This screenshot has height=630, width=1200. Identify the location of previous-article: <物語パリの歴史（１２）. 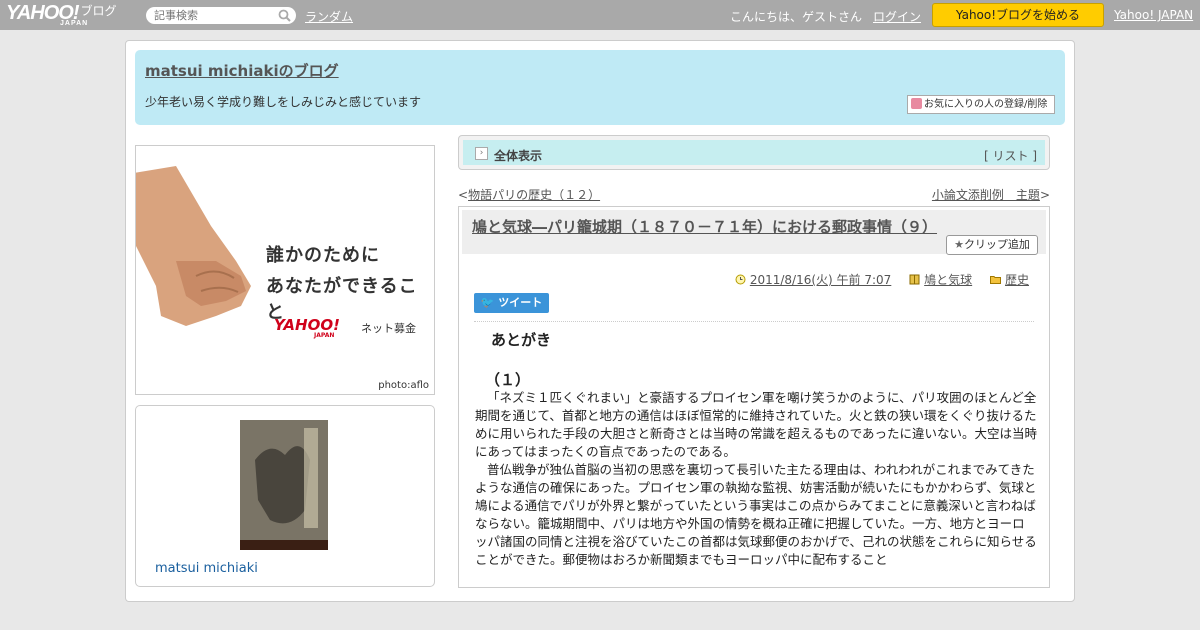
(529, 194).